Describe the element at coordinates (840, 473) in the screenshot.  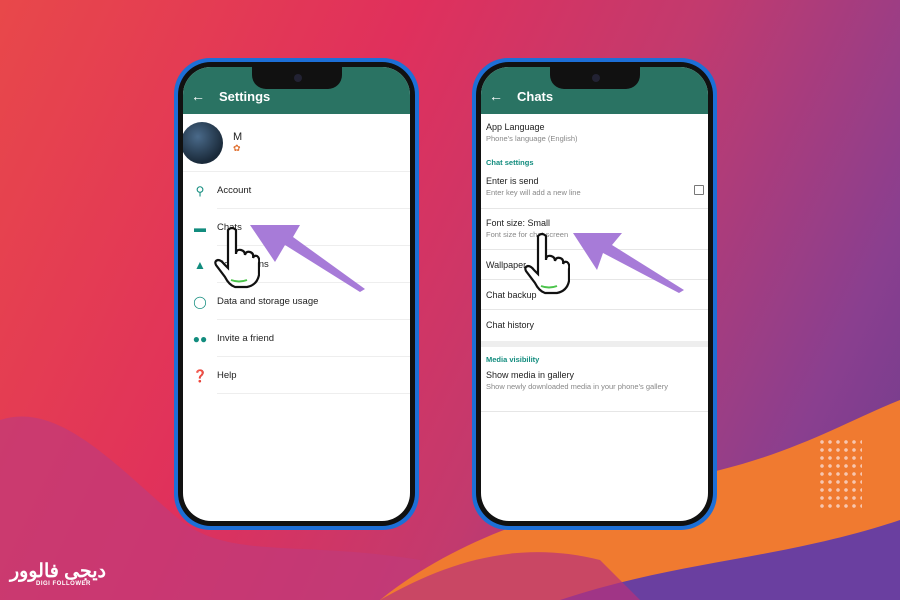
I see `dot-pattern` at that location.